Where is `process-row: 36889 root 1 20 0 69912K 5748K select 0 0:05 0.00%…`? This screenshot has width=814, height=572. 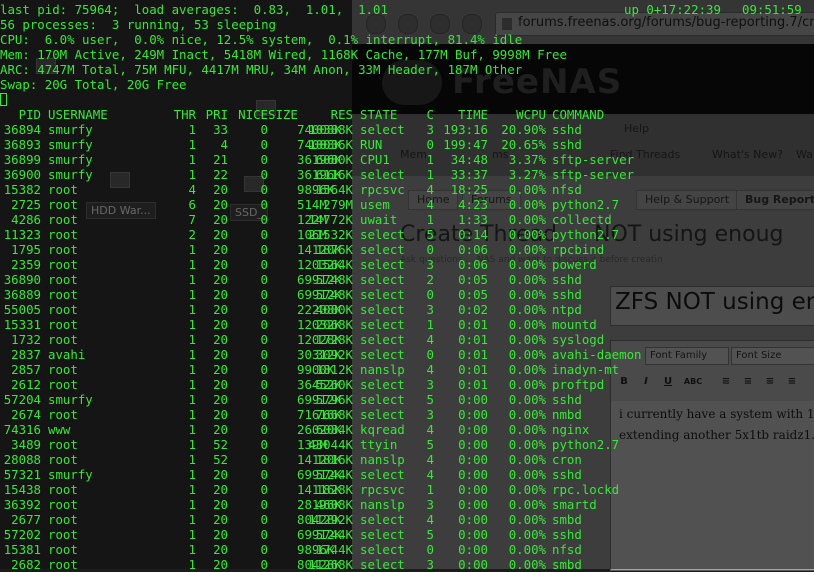 process-row: 36889 root 1 20 0 69912K 5748K select 0 0:05 0.00%… is located at coordinates (407, 294).